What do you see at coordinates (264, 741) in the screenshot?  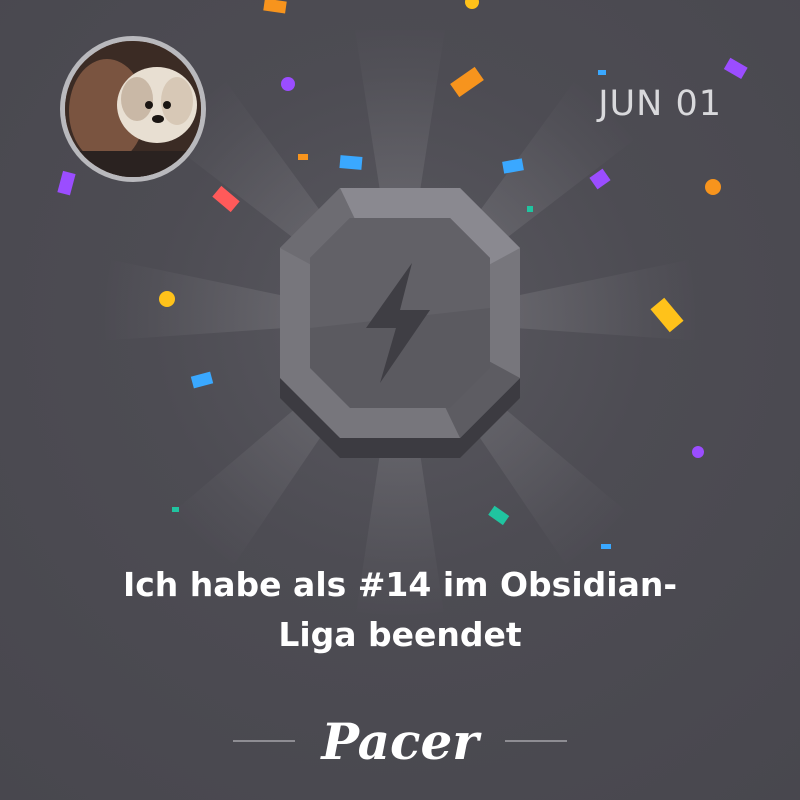 I see `divider-left` at bounding box center [264, 741].